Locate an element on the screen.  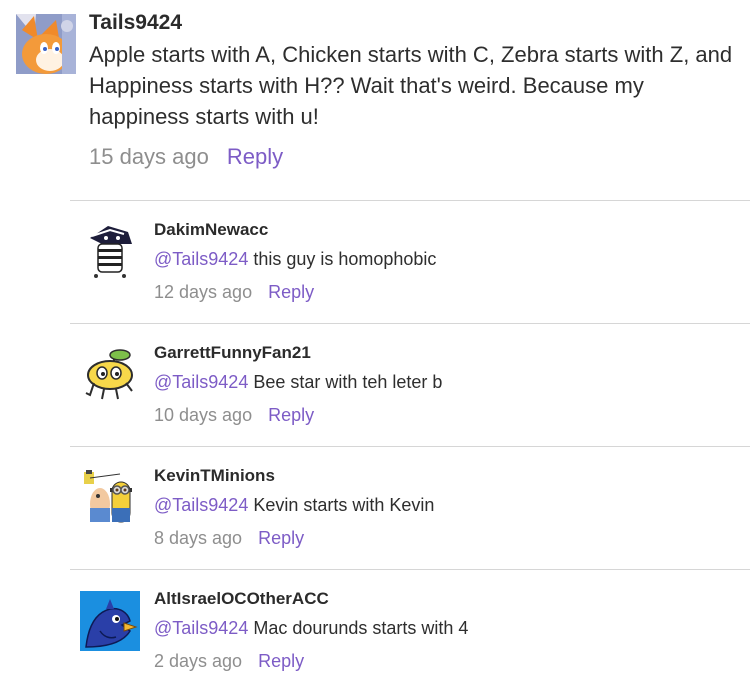
reply-username: DakimNewacc is located at coordinates (444, 229).